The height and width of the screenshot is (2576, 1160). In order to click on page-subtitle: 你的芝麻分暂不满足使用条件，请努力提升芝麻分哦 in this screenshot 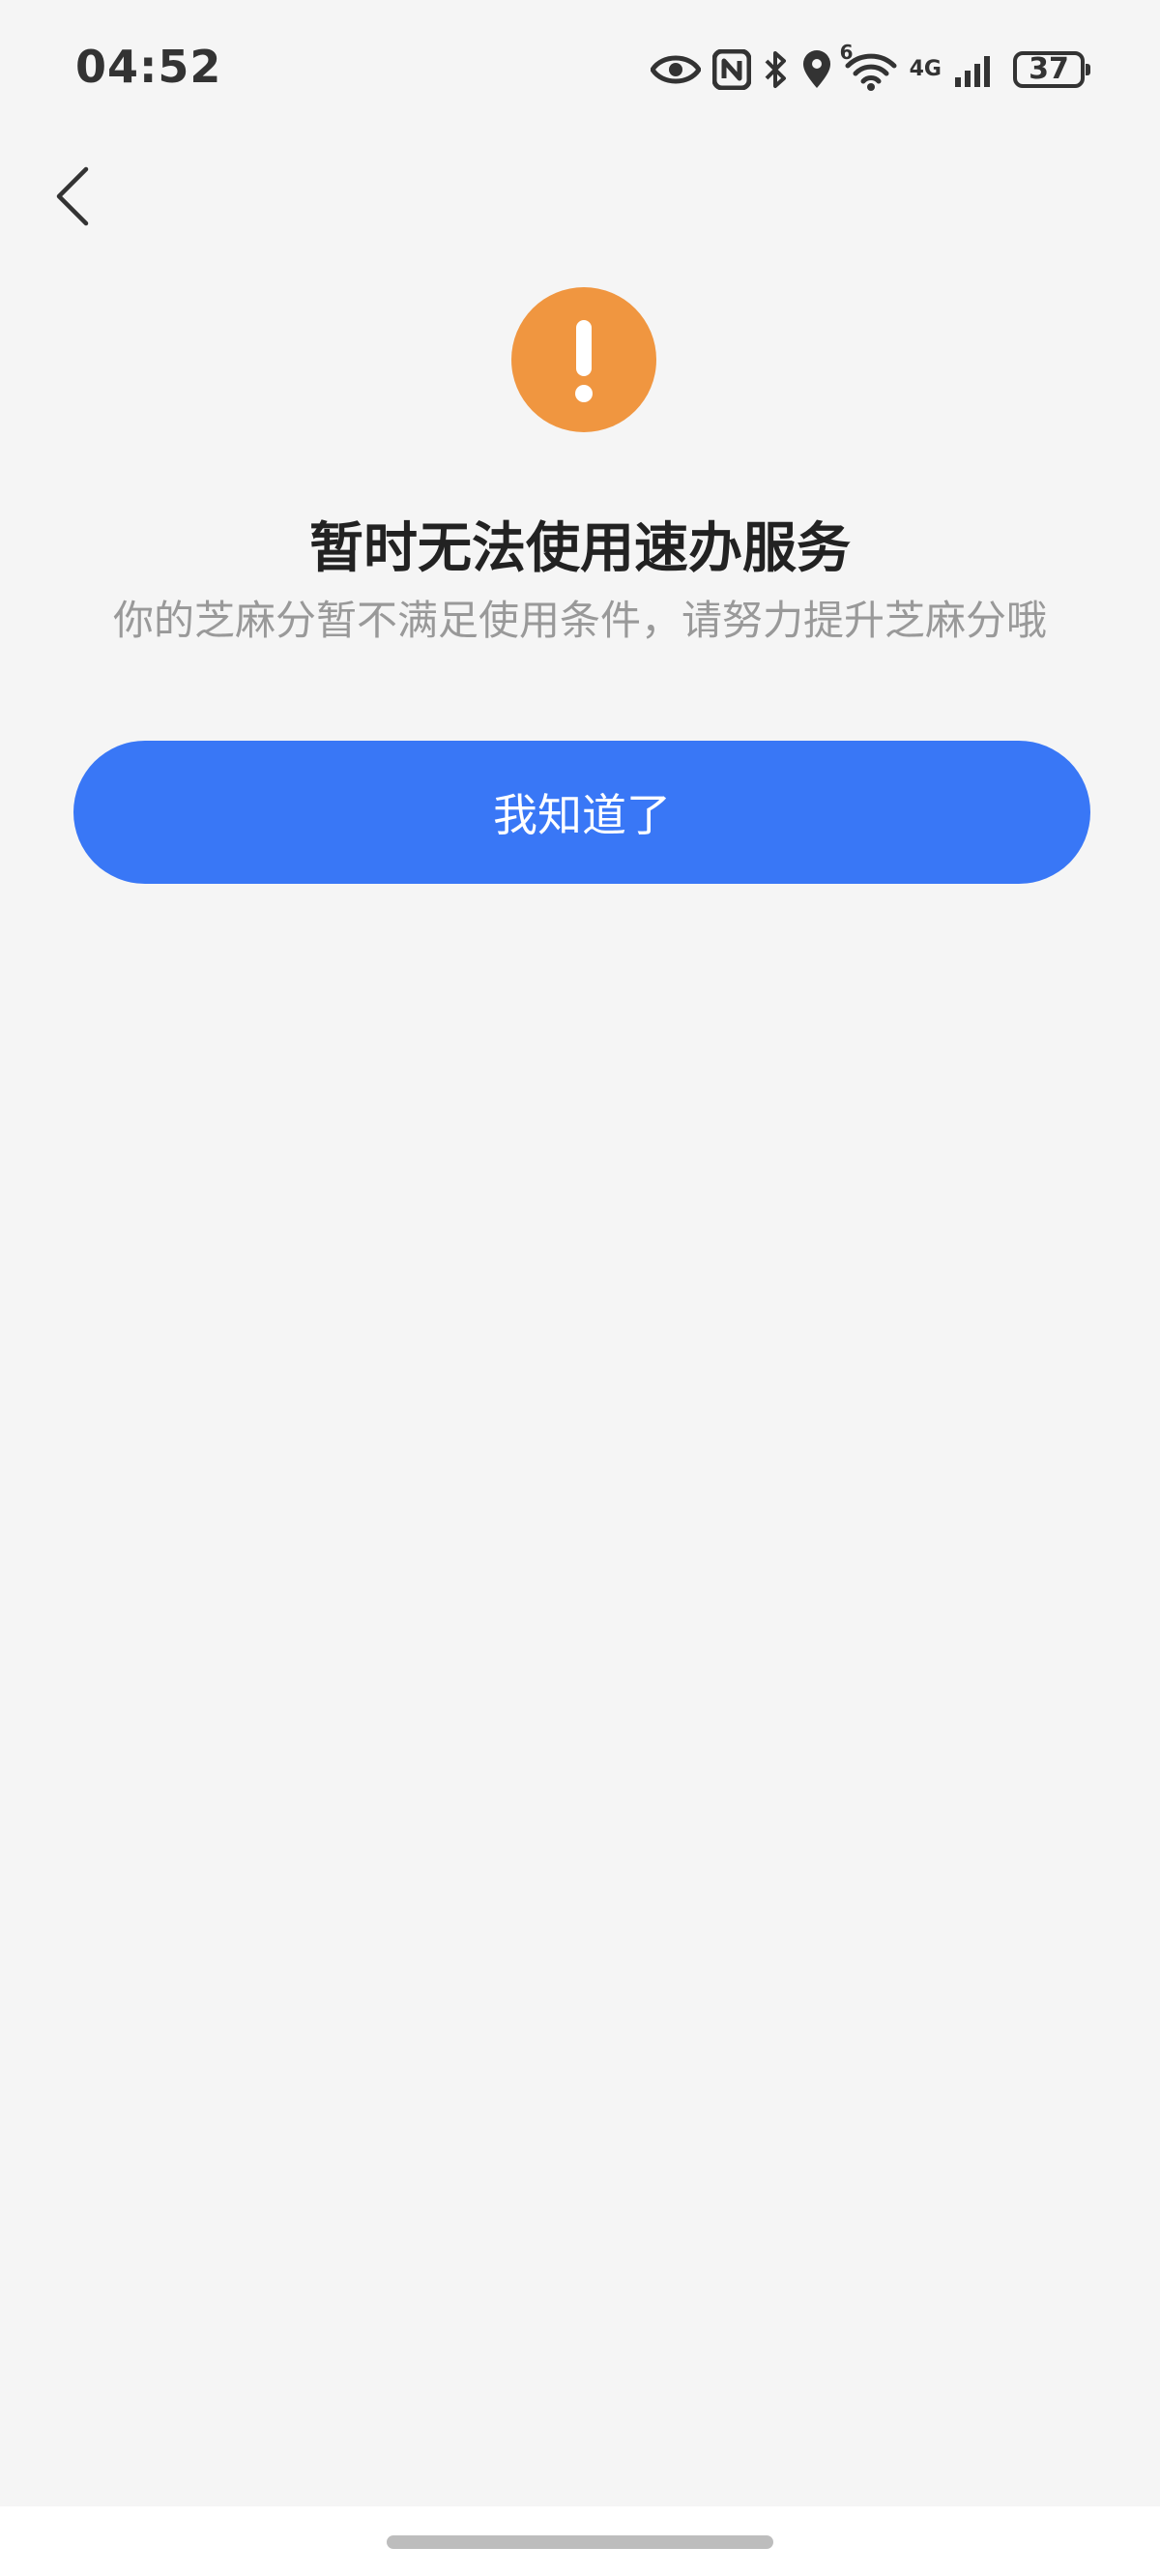, I will do `click(579, 620)`.